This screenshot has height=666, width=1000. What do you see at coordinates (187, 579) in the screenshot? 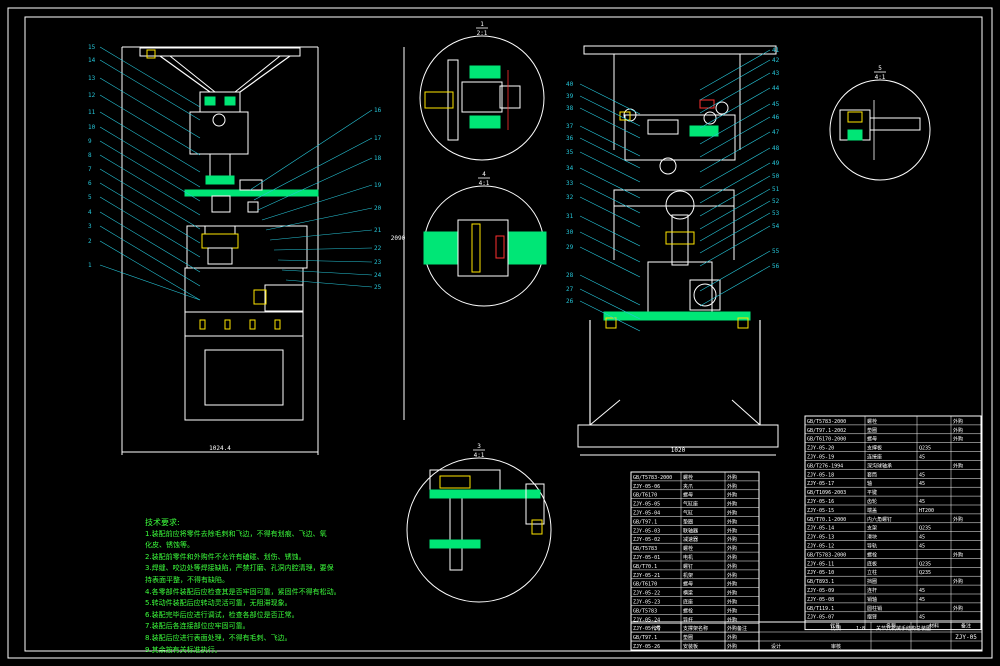
I see `note-line: 持表面平整，不得有缺陷。` at bounding box center [187, 579].